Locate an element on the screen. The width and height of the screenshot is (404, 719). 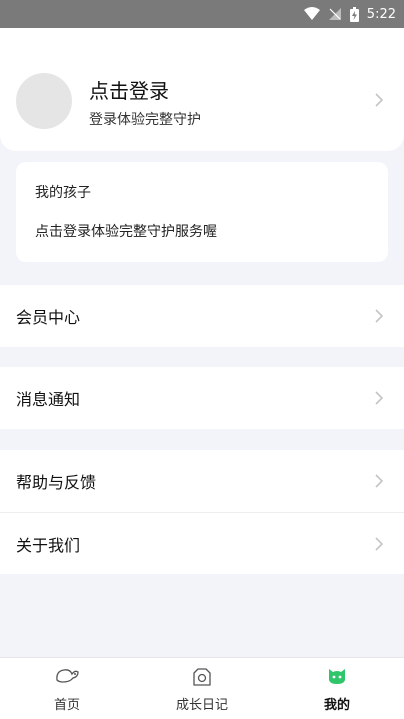
menu-item-label: 帮助与反馈 is located at coordinates (56, 482).